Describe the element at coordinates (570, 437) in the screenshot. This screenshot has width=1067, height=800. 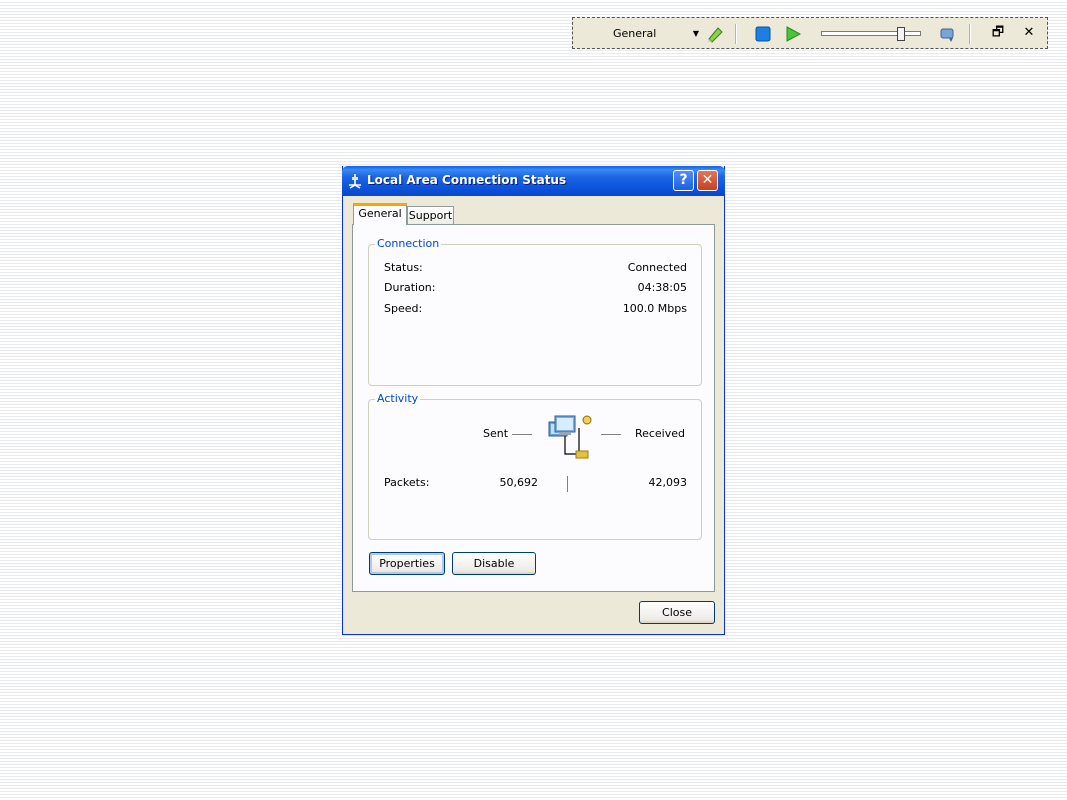
I see `network-activity-icon` at that location.